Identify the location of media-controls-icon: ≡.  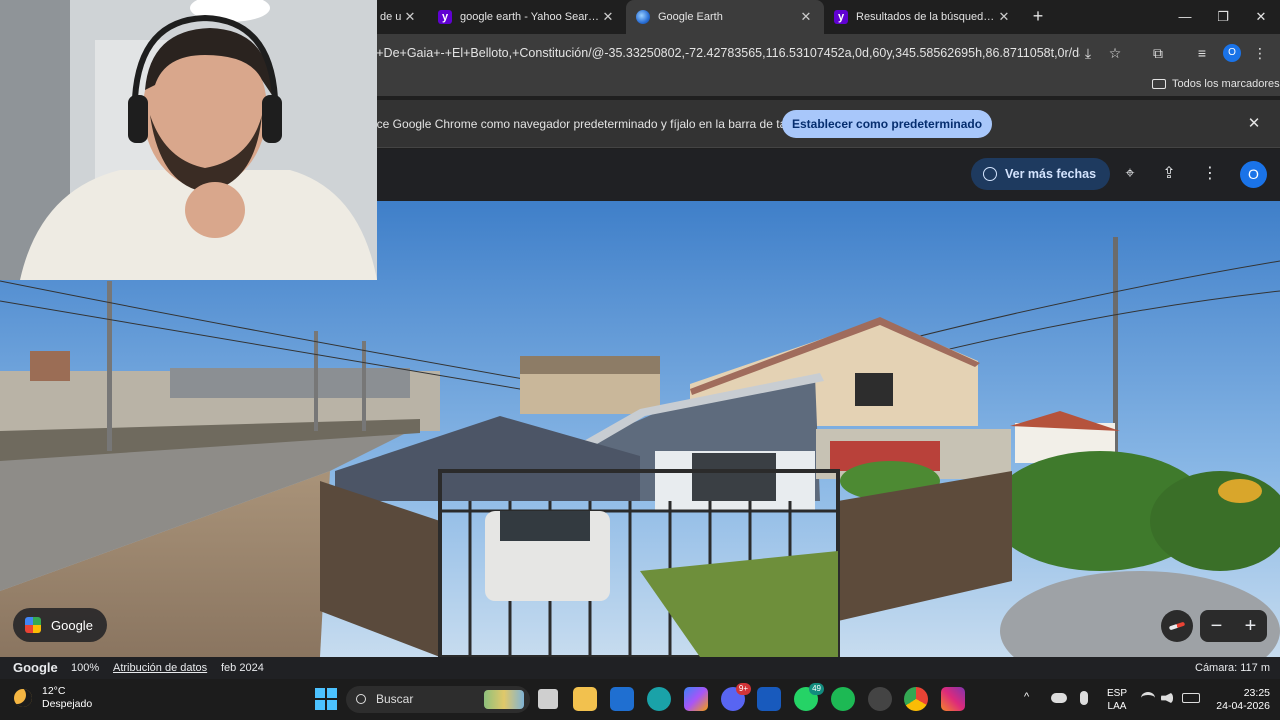
(1202, 53).